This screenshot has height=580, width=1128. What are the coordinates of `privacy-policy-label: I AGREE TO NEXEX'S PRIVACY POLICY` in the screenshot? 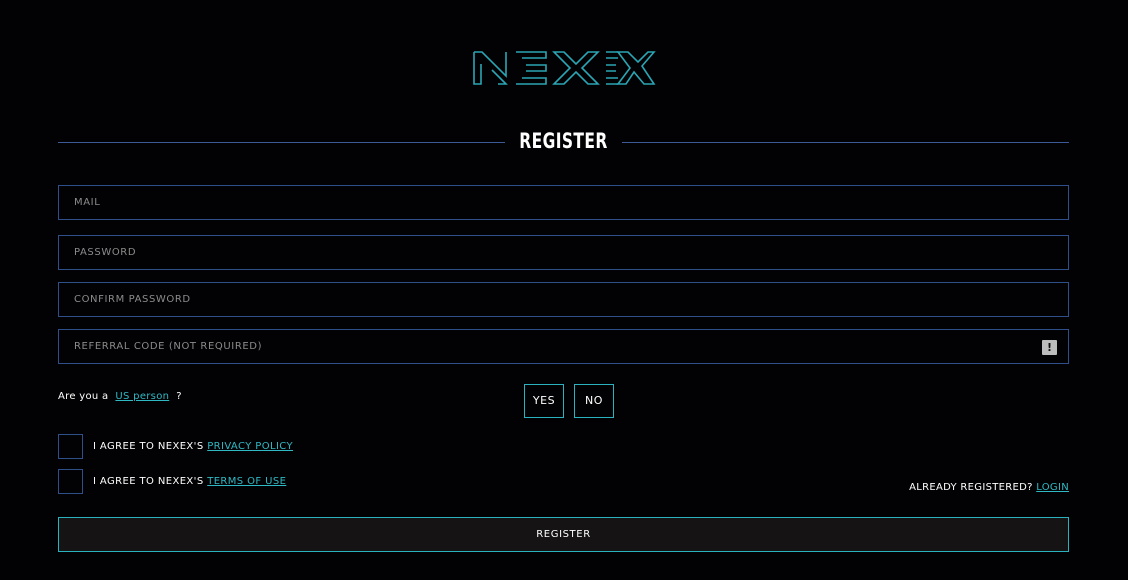 It's located at (193, 446).